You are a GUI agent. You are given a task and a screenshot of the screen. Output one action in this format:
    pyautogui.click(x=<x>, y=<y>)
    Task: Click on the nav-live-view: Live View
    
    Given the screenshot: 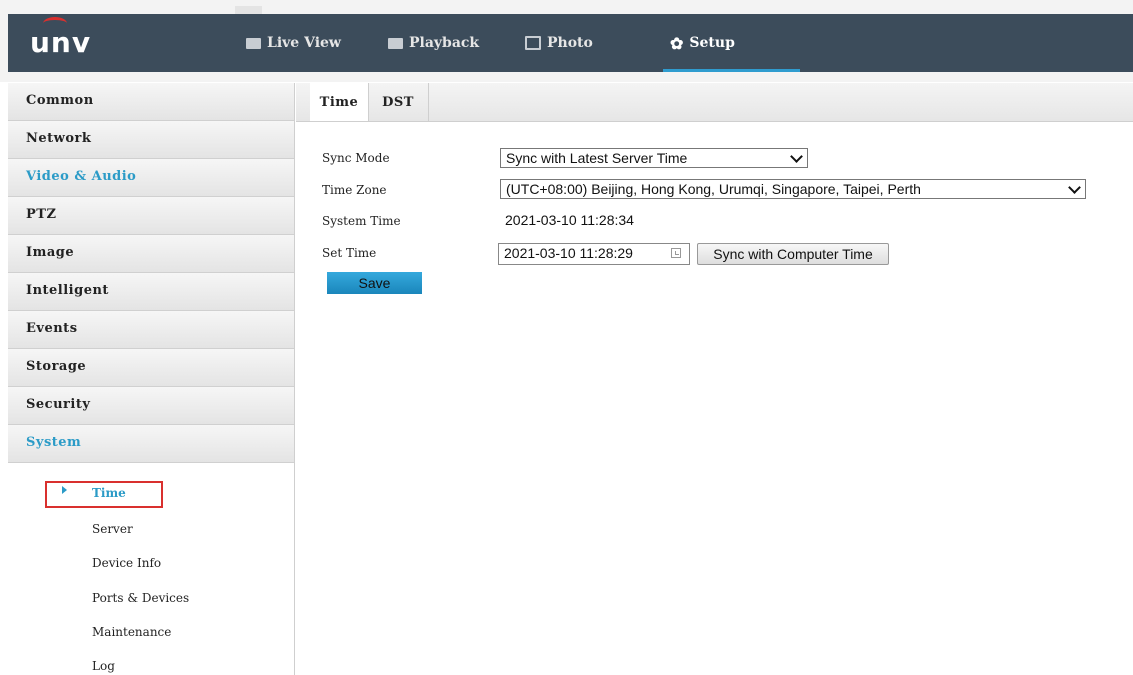 What is the action you would take?
    pyautogui.click(x=293, y=43)
    